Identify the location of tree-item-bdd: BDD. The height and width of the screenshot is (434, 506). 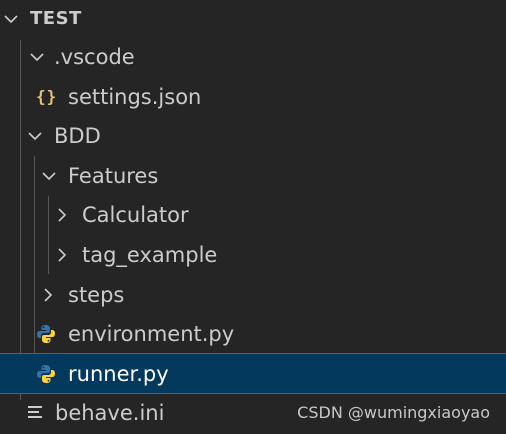
(253, 136).